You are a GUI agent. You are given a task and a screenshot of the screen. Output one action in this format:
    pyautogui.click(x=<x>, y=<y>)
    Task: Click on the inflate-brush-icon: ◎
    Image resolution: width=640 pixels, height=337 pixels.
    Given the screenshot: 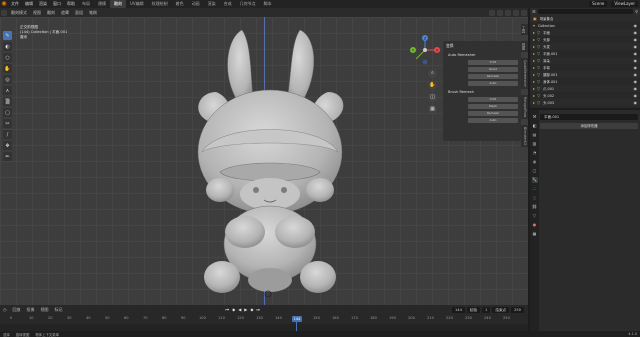 What is the action you would take?
    pyautogui.click(x=7, y=79)
    